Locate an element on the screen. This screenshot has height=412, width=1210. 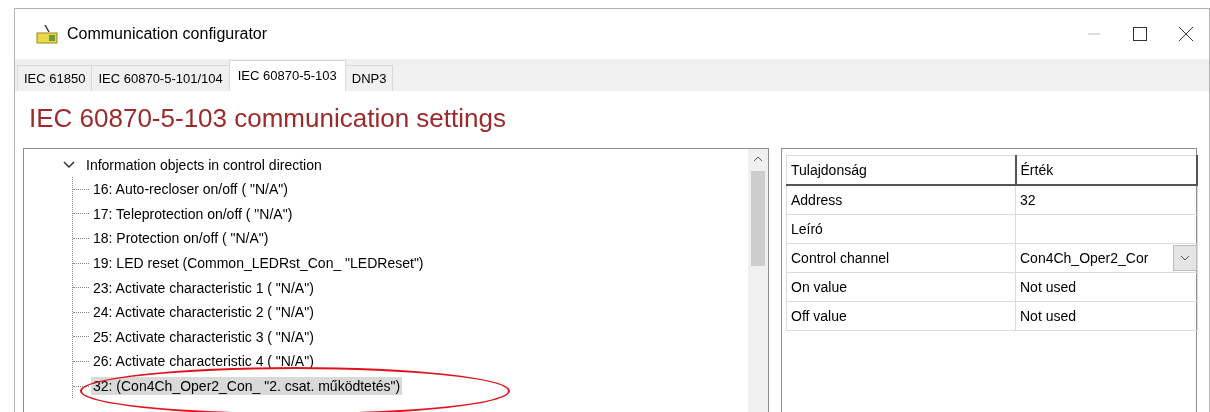
tab: DNP3 is located at coordinates (369, 78).